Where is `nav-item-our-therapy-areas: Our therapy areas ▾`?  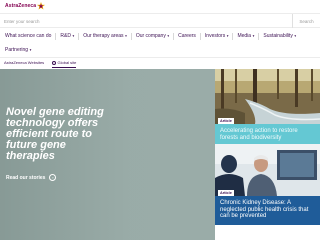 nav-item-our-therapy-areas: Our therapy areas ▾ is located at coordinates (105, 36).